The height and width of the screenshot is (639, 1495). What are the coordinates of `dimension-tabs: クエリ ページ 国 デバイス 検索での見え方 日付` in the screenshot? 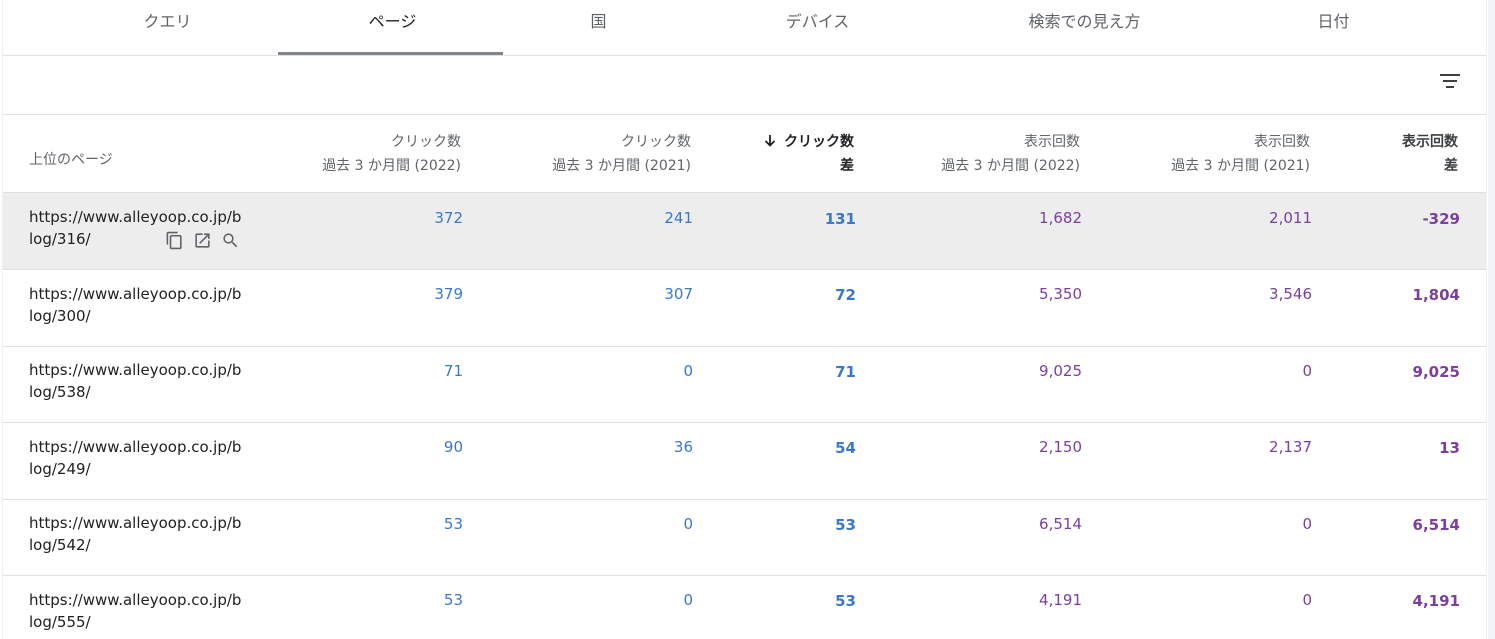 It's located at (744, 28).